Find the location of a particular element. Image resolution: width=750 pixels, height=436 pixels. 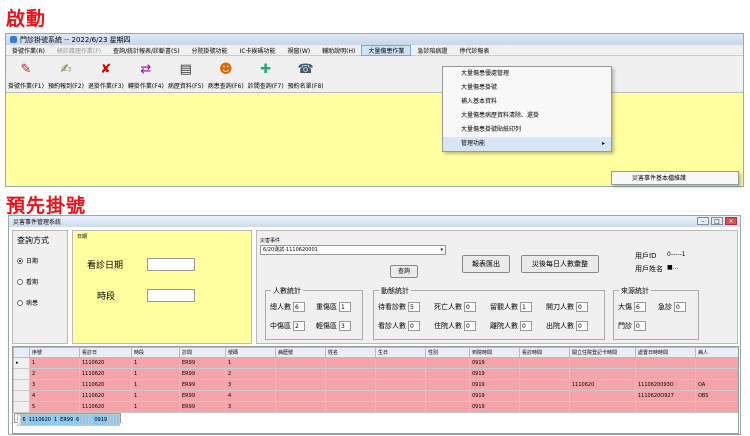

table-cell: OBS is located at coordinates (716, 396).